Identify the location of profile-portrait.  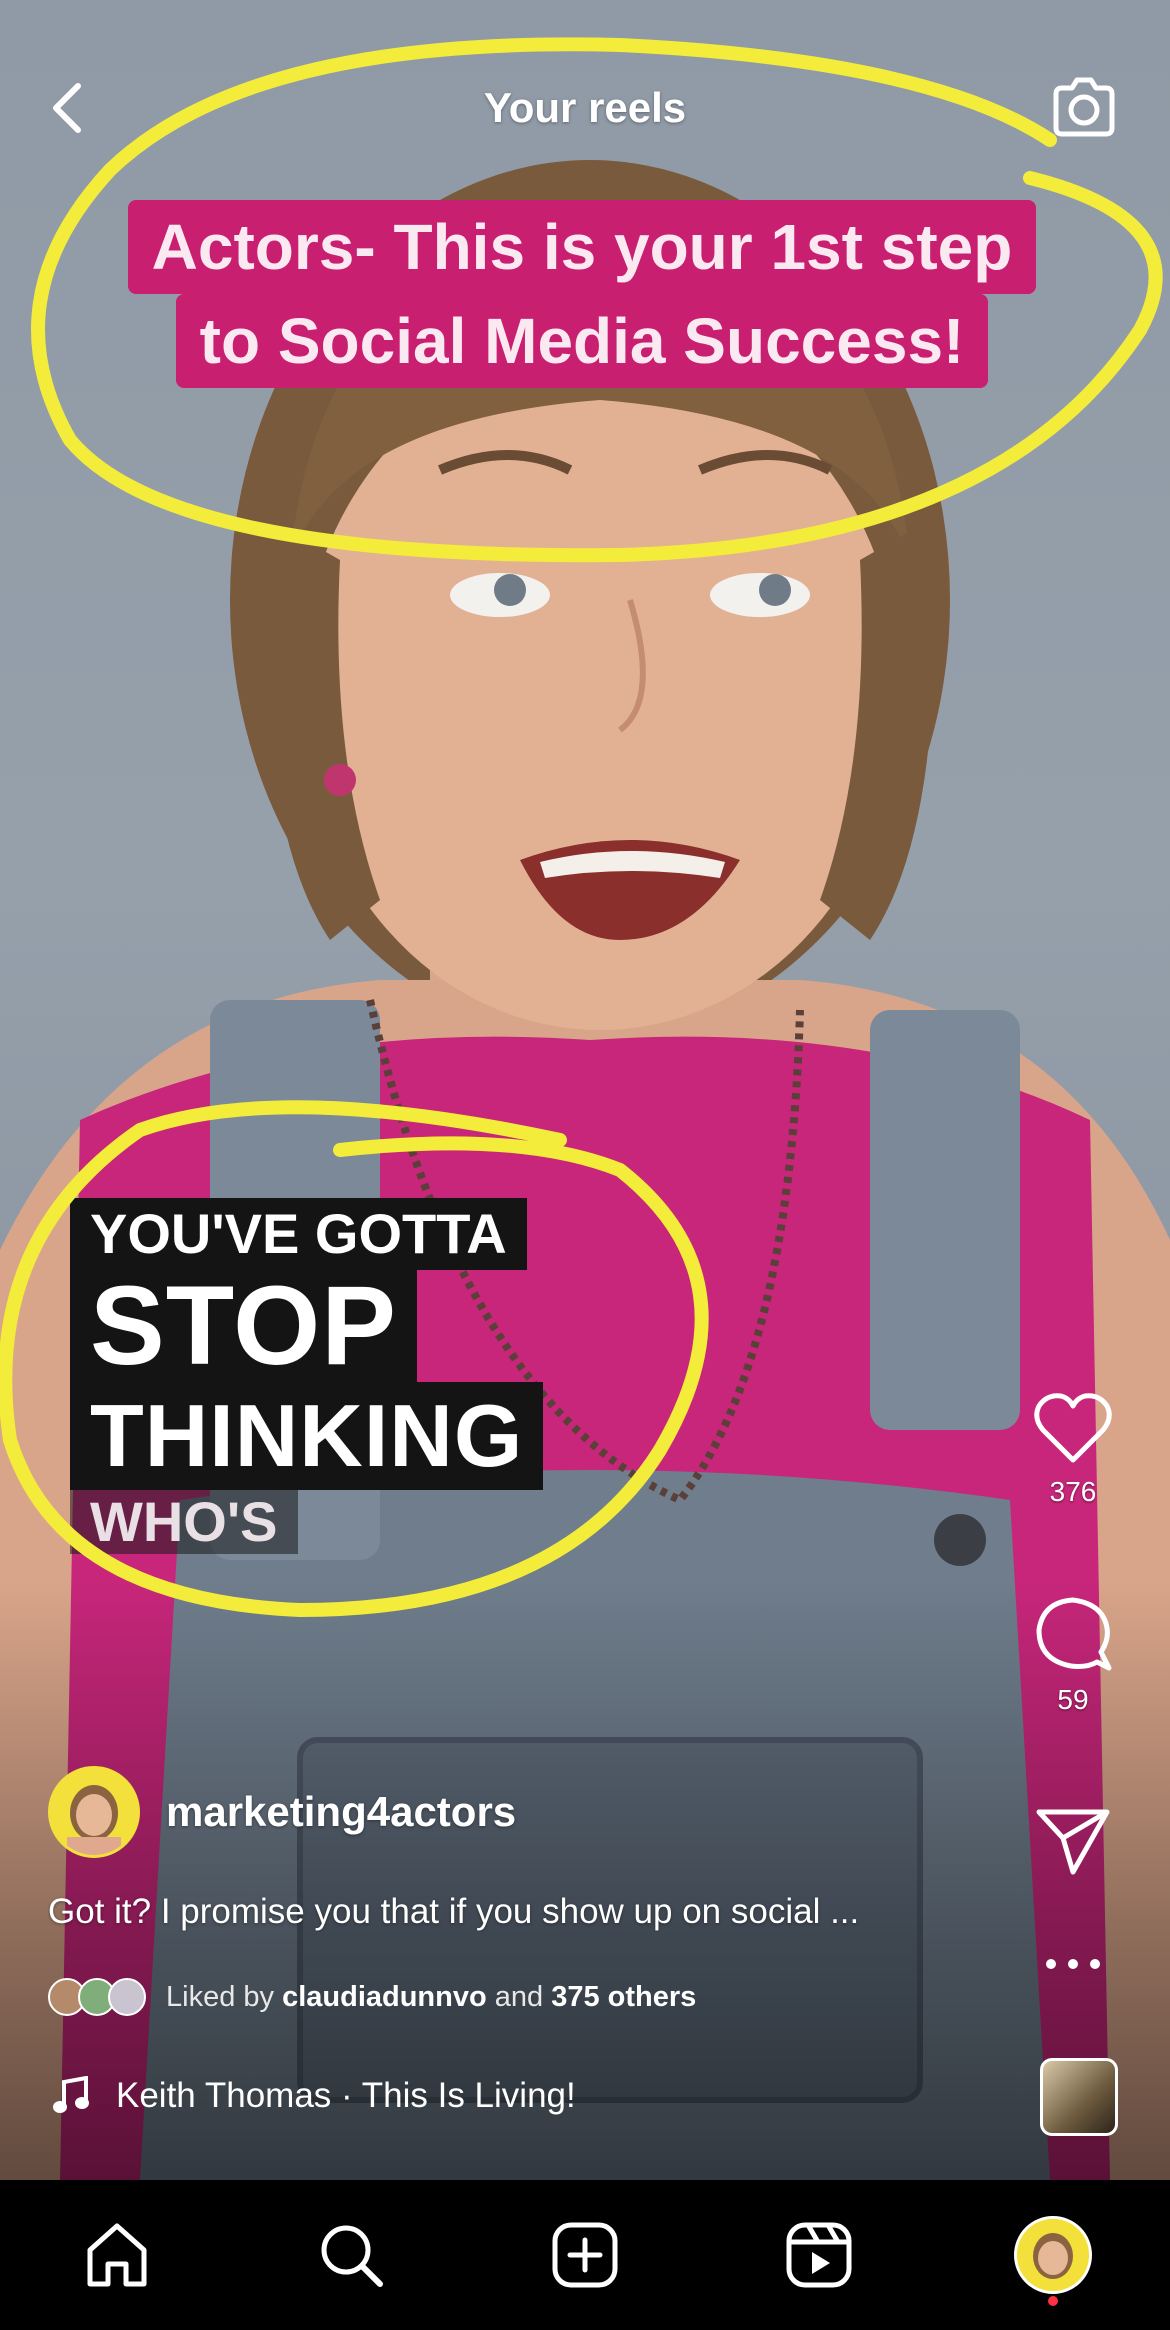
(1053, 2255).